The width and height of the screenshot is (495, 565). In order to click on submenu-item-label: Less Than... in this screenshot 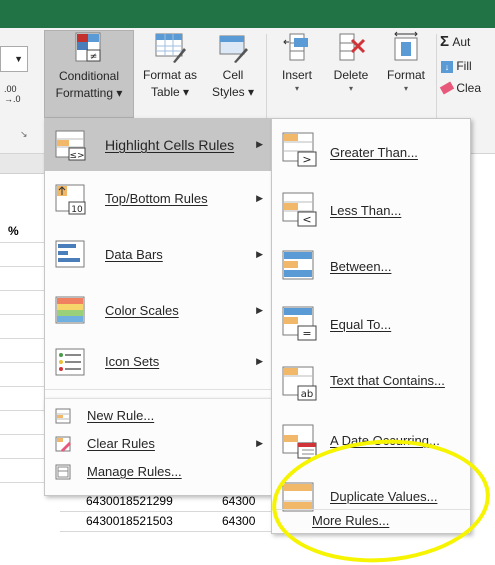, I will do `click(366, 210)`.